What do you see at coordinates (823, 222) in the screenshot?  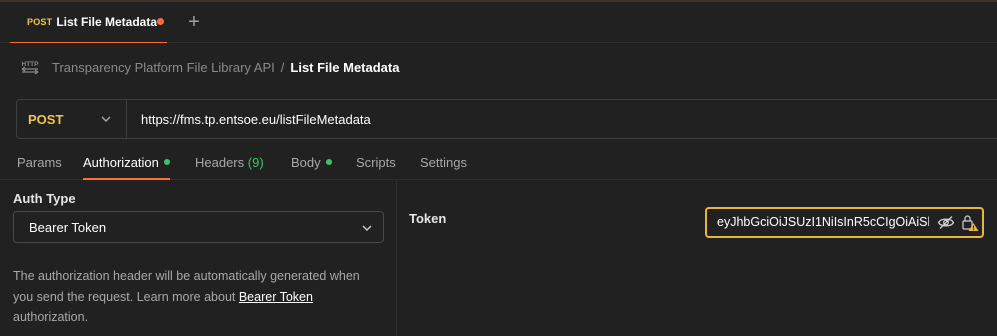 I see `token-value: eyJhbGciOiJSUzI1NiIsInR5cCIgOiAiSlc` at bounding box center [823, 222].